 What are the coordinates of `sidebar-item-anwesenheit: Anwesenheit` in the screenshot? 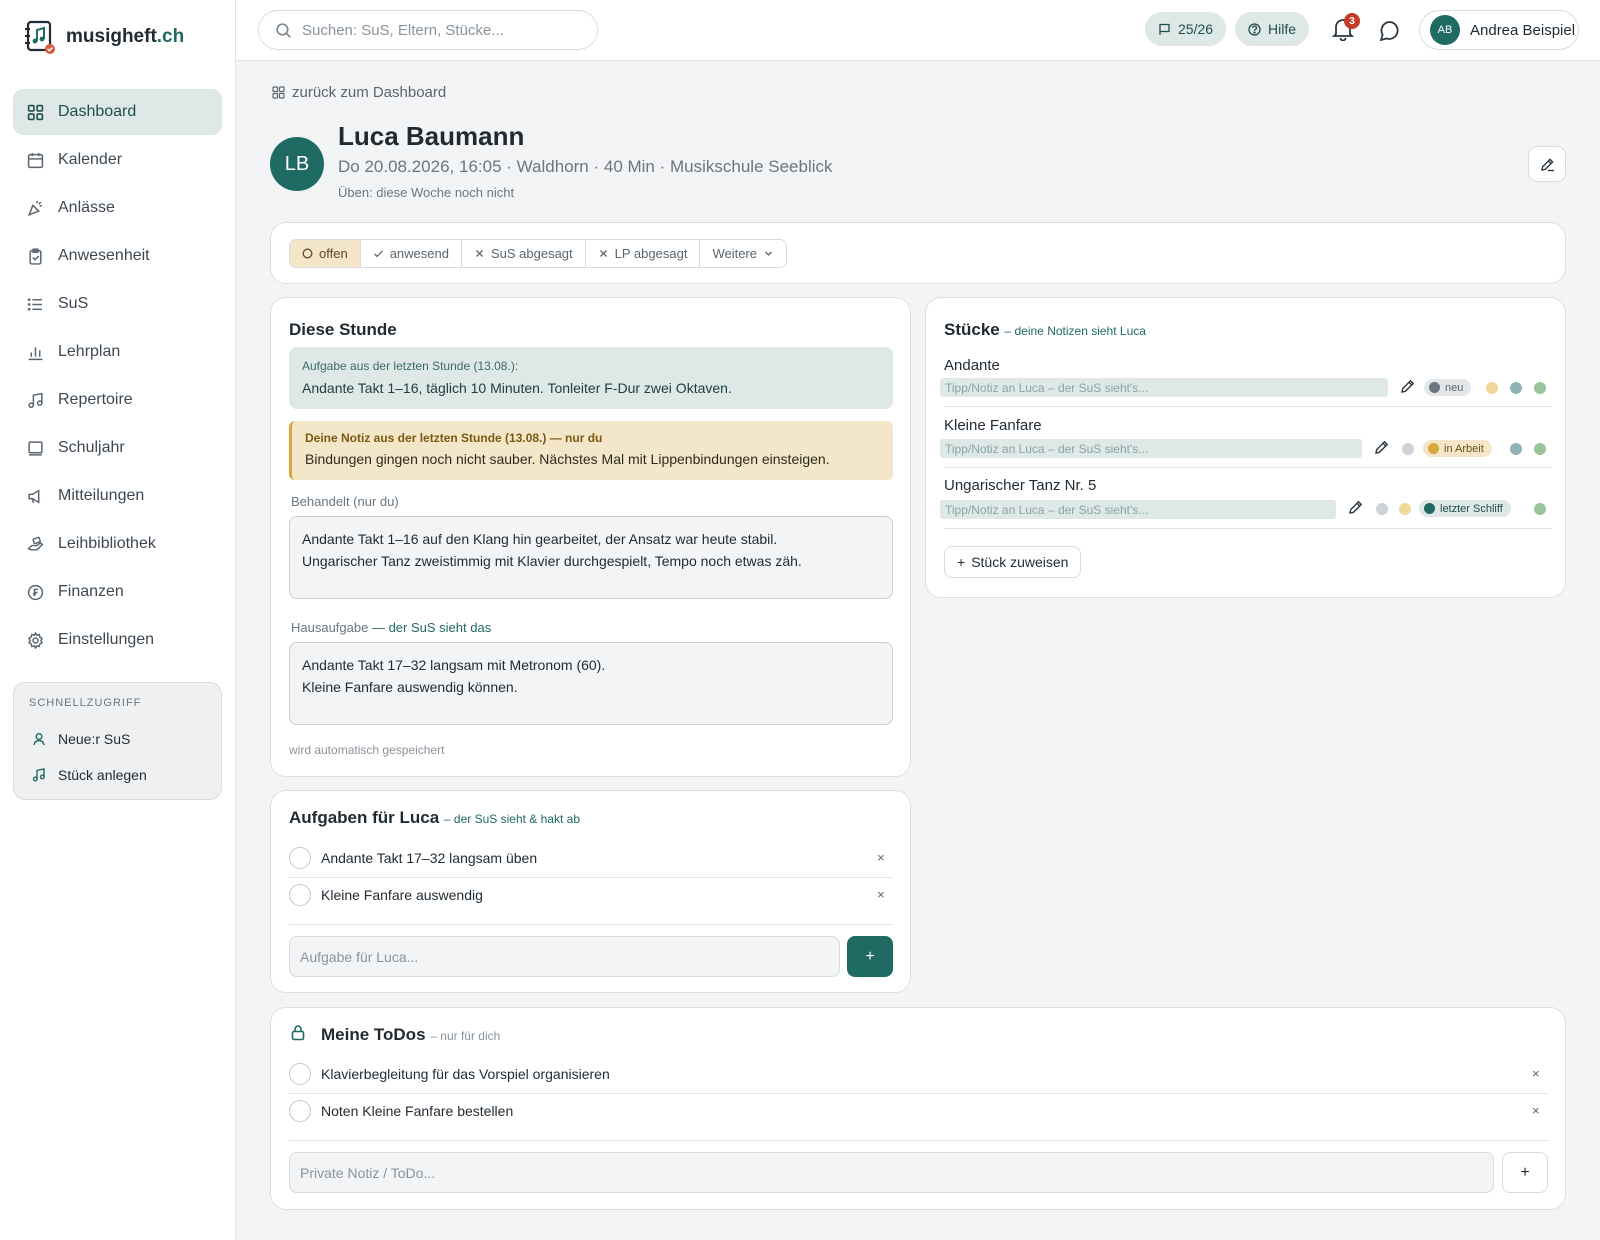 It's located at (117, 256).